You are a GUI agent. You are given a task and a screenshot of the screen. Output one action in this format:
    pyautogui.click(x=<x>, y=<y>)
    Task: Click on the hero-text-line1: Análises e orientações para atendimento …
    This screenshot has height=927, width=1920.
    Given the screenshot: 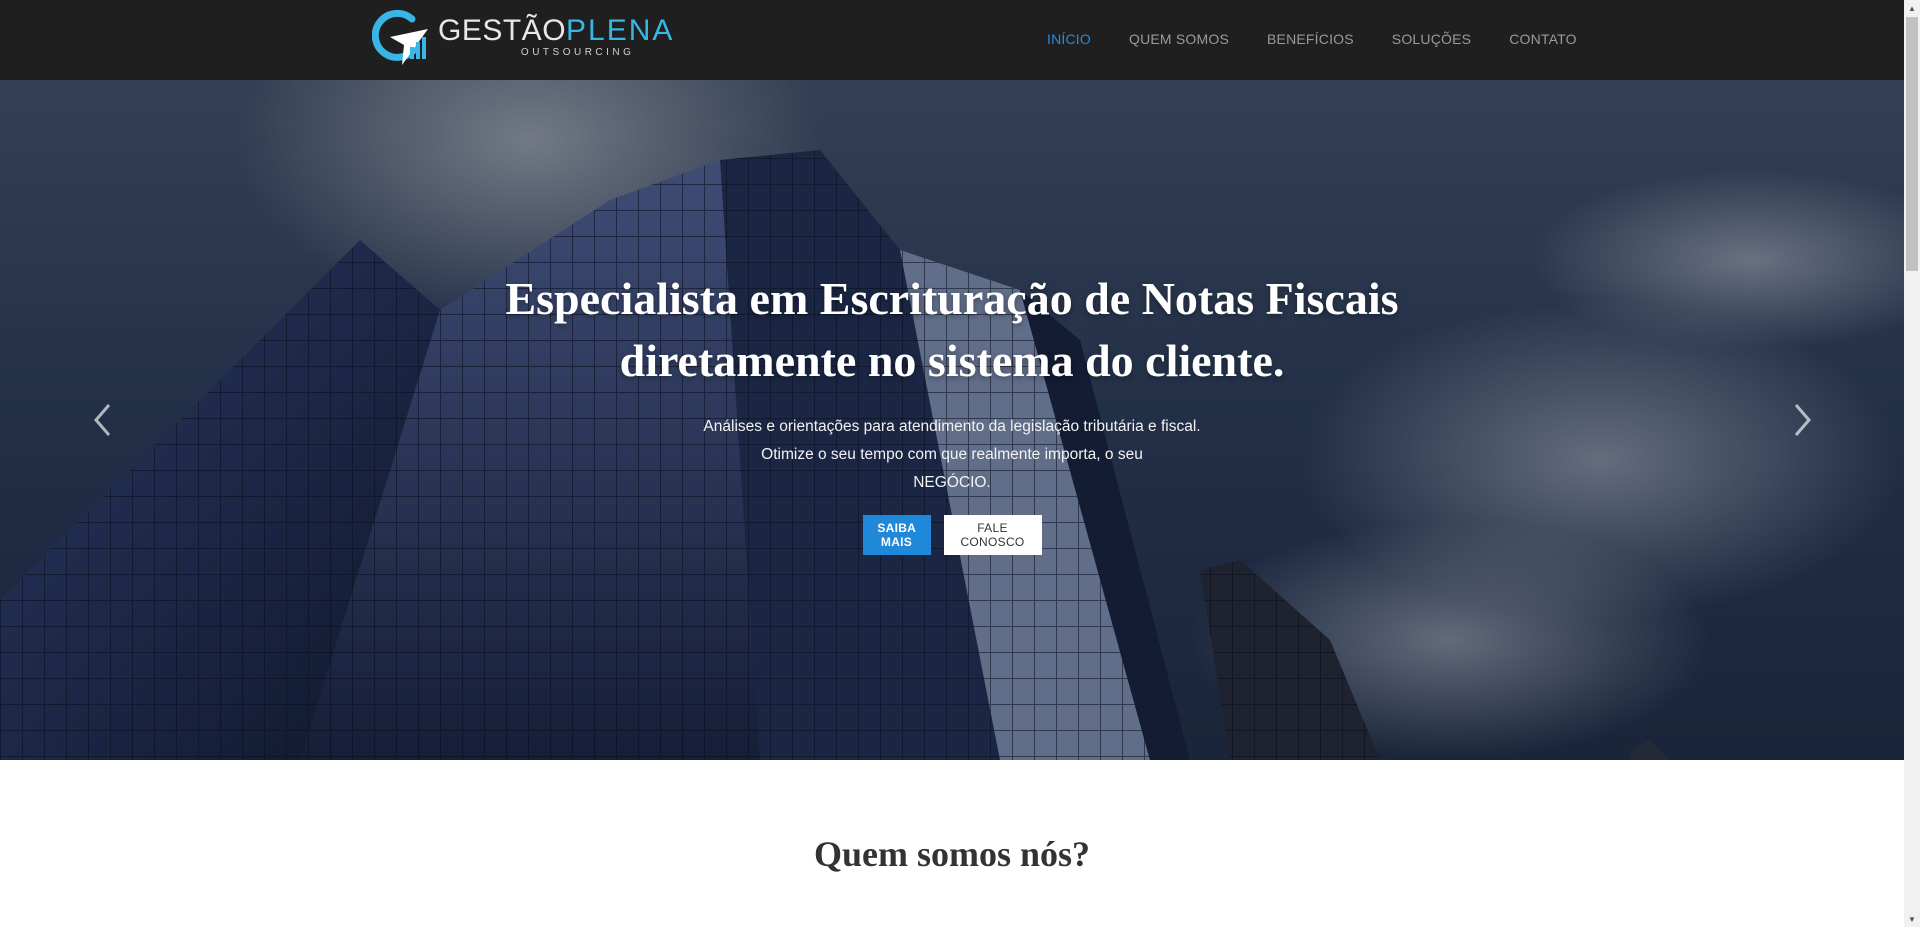 What is the action you would take?
    pyautogui.click(x=952, y=426)
    